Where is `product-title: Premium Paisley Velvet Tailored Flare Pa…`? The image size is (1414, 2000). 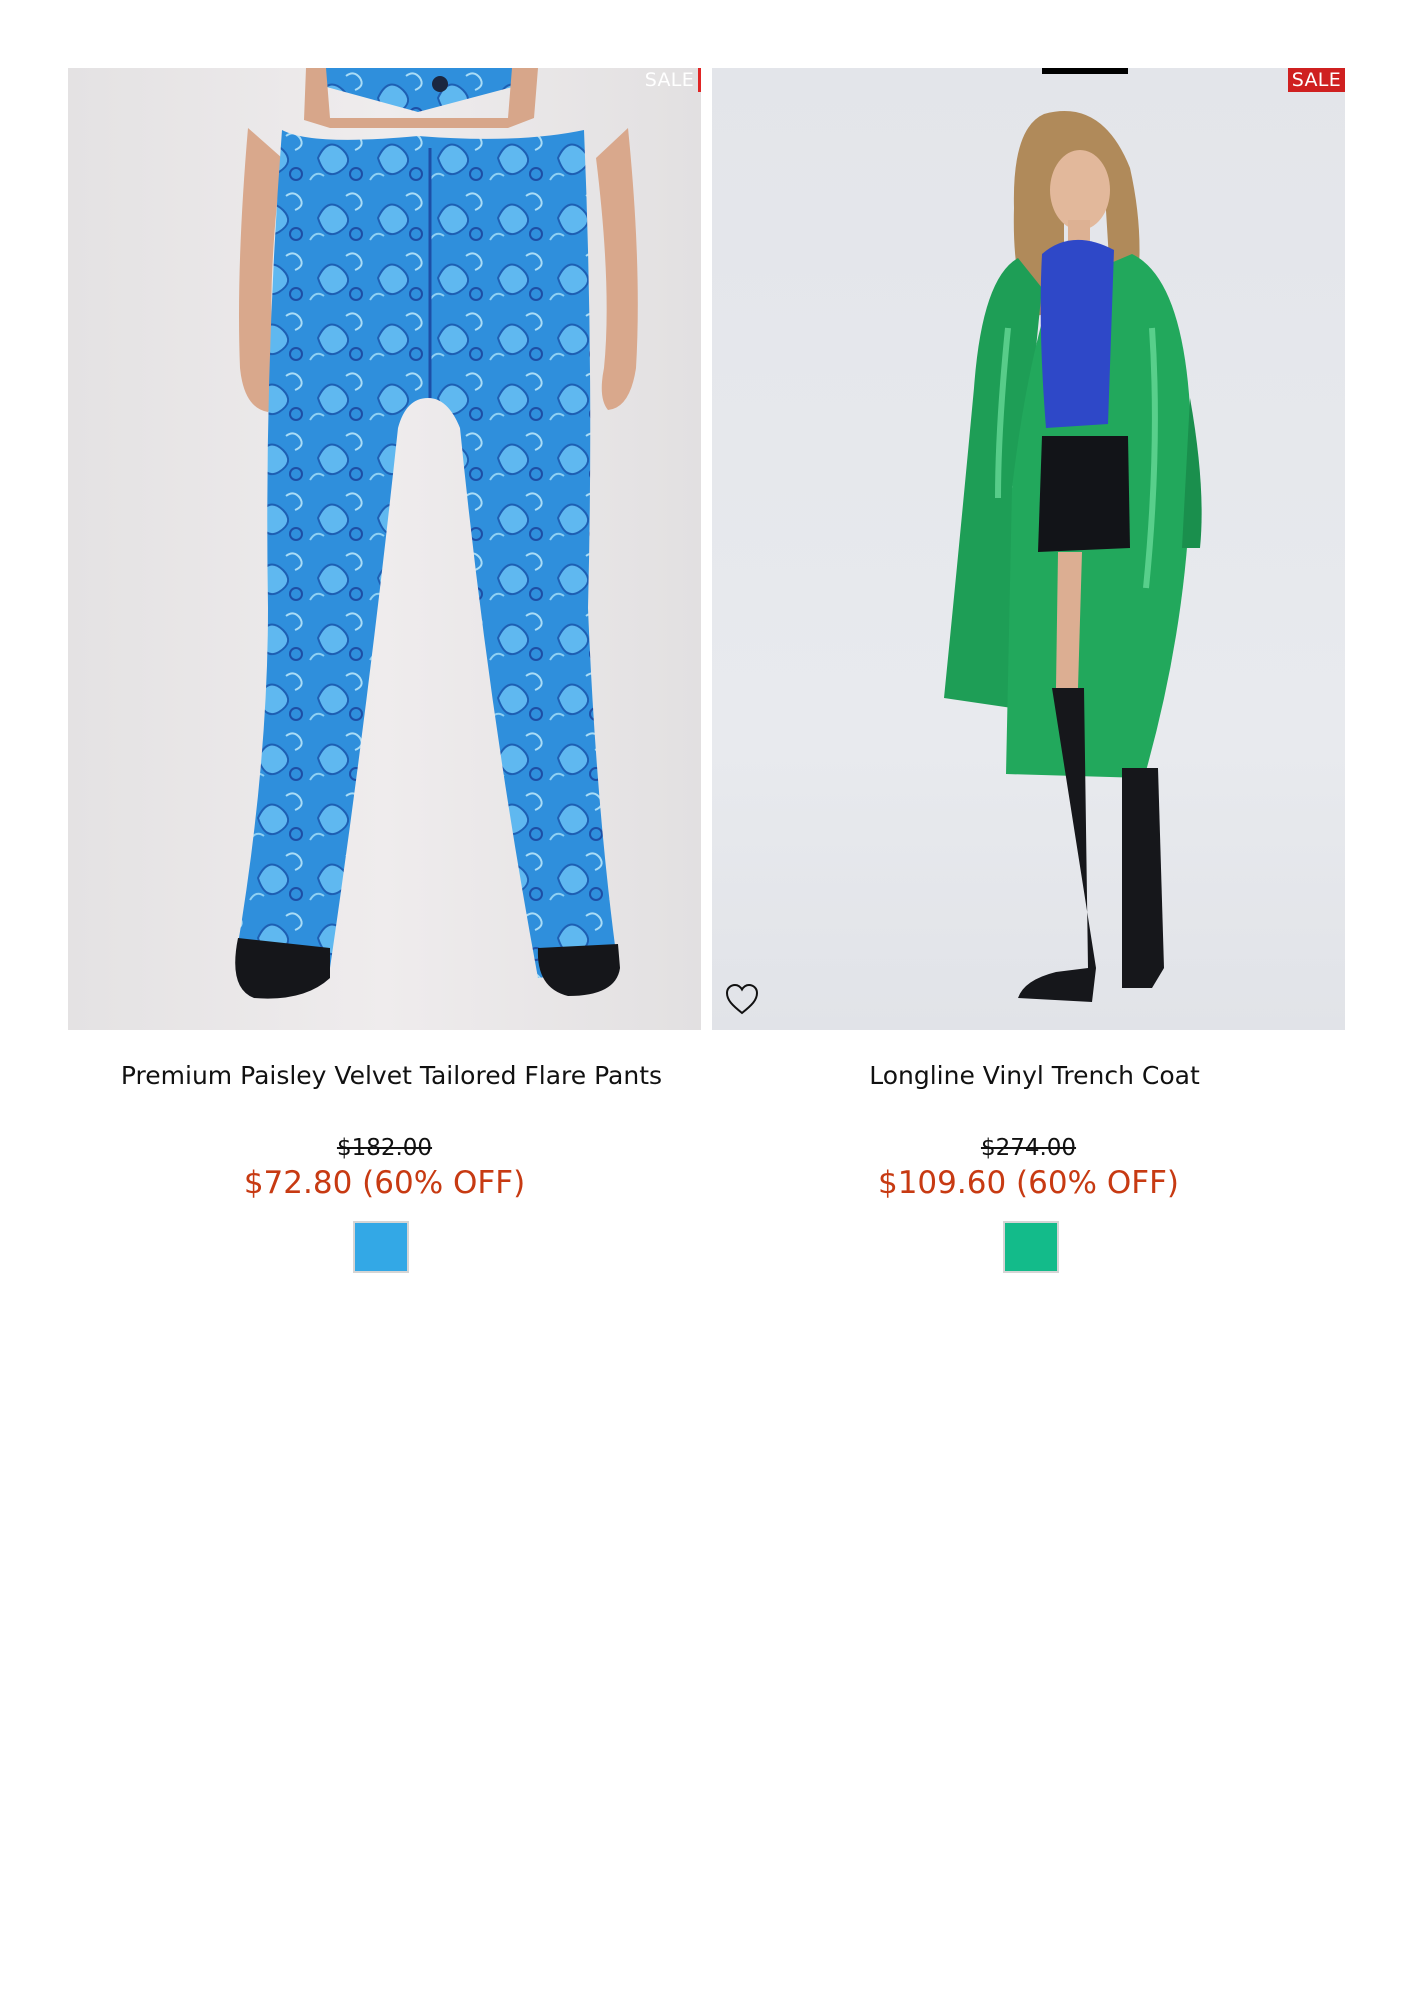 product-title: Premium Paisley Velvet Tailored Flare Pa… is located at coordinates (384, 1076).